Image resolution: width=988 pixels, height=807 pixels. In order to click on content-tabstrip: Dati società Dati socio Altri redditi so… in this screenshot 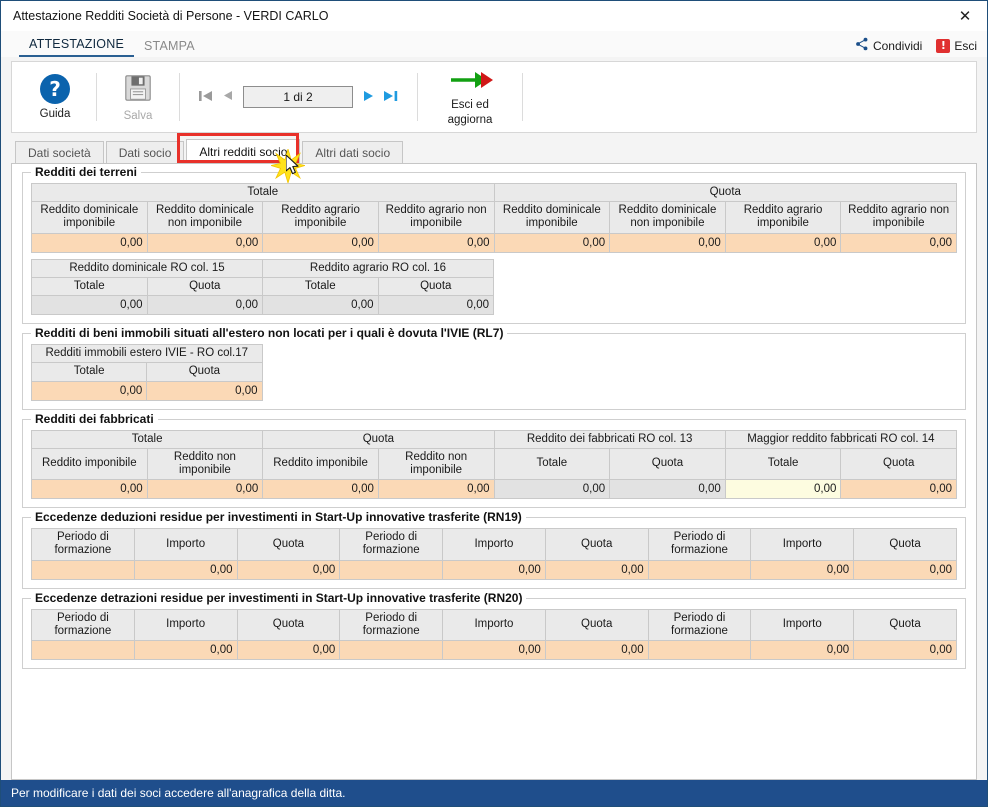, I will do `click(496, 159)`.